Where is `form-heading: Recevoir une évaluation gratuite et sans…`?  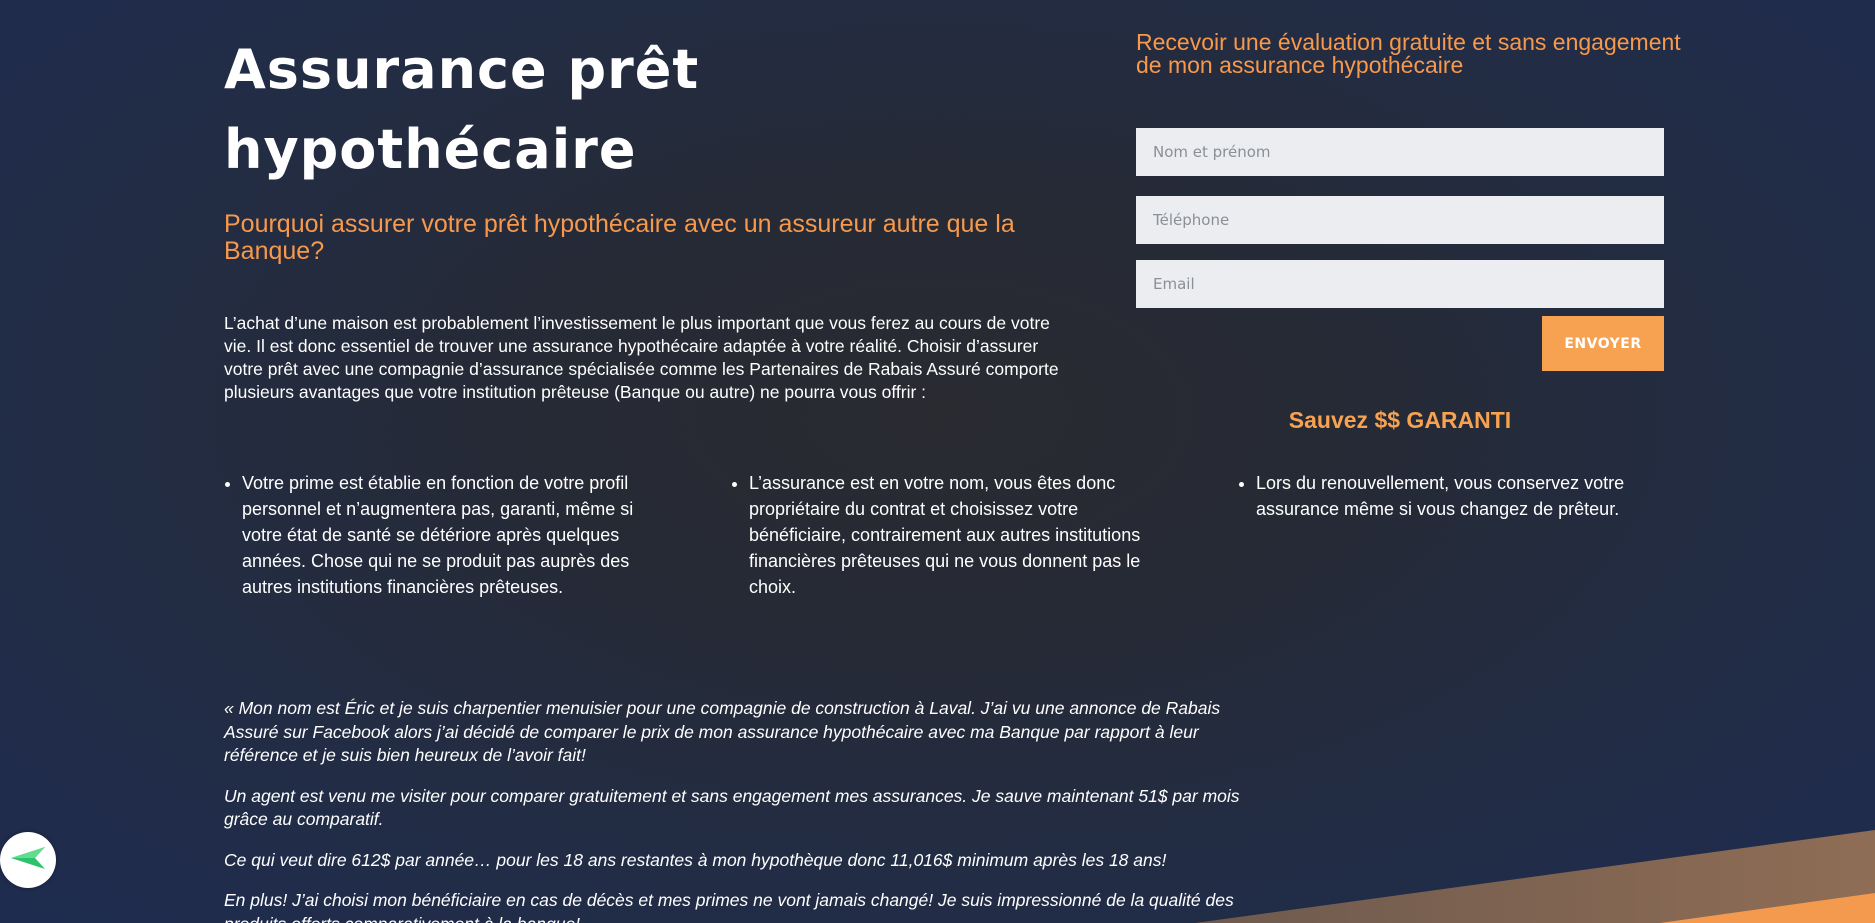 form-heading: Recevoir une évaluation gratuite et sans… is located at coordinates (1408, 53).